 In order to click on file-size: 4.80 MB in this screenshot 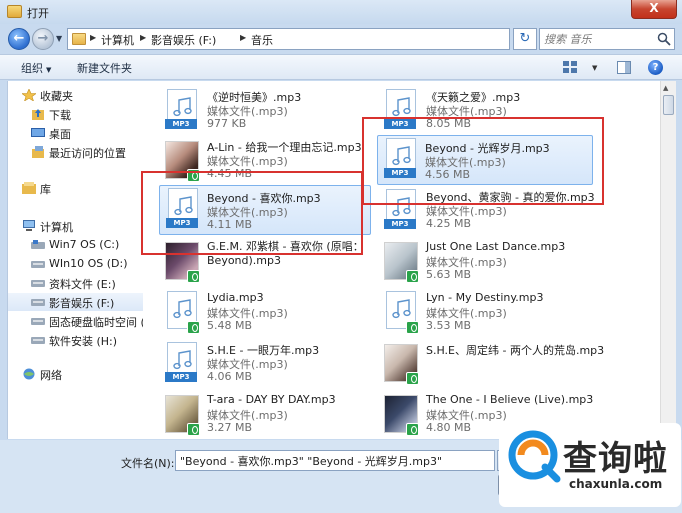, I will do `click(449, 427)`.